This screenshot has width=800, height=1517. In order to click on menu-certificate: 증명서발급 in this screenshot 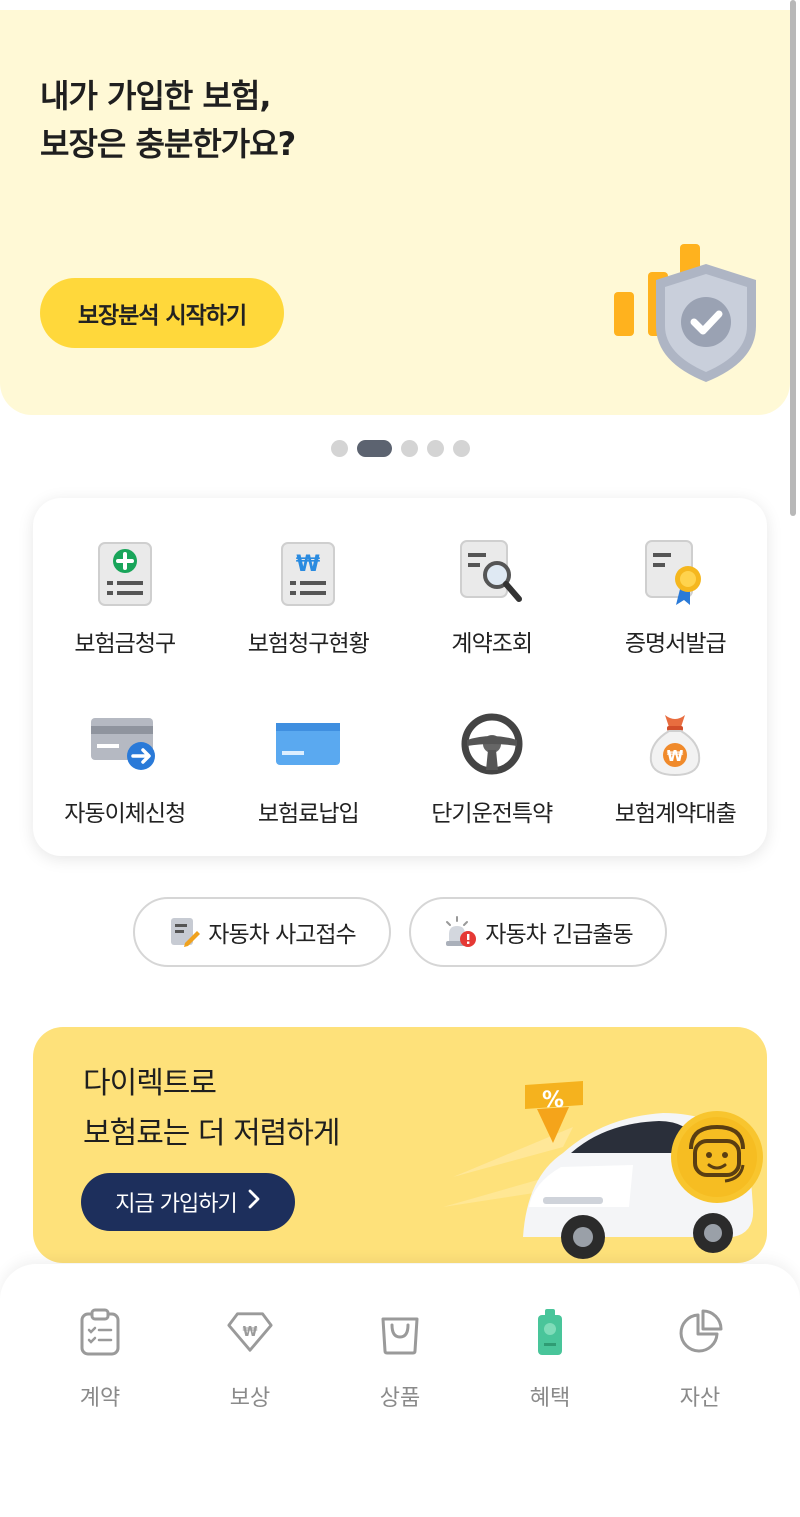, I will do `click(676, 598)`.